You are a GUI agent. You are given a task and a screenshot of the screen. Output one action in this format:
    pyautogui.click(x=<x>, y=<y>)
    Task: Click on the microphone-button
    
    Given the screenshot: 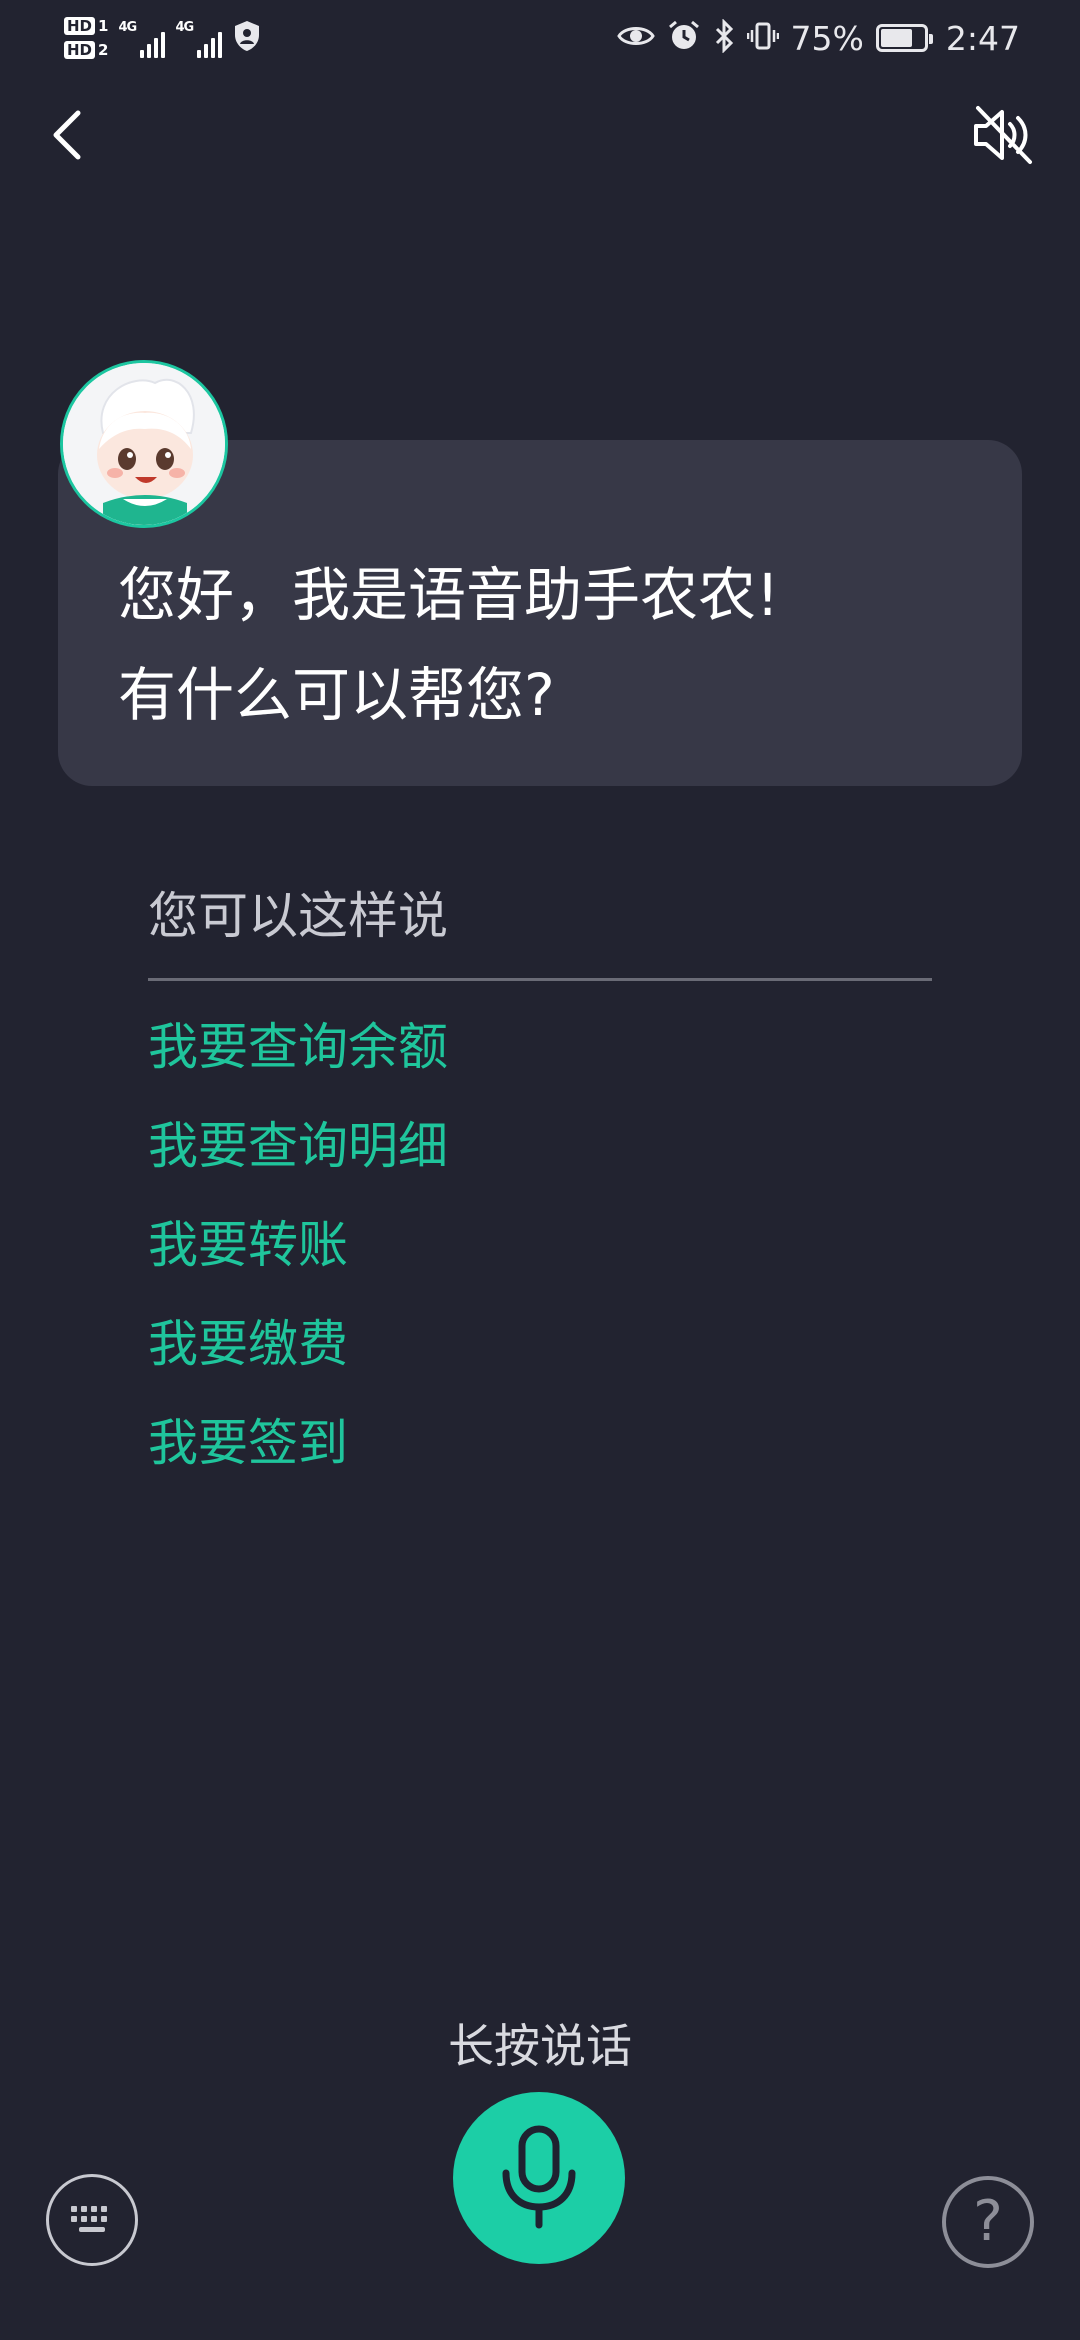 What is the action you would take?
    pyautogui.click(x=539, y=2178)
    